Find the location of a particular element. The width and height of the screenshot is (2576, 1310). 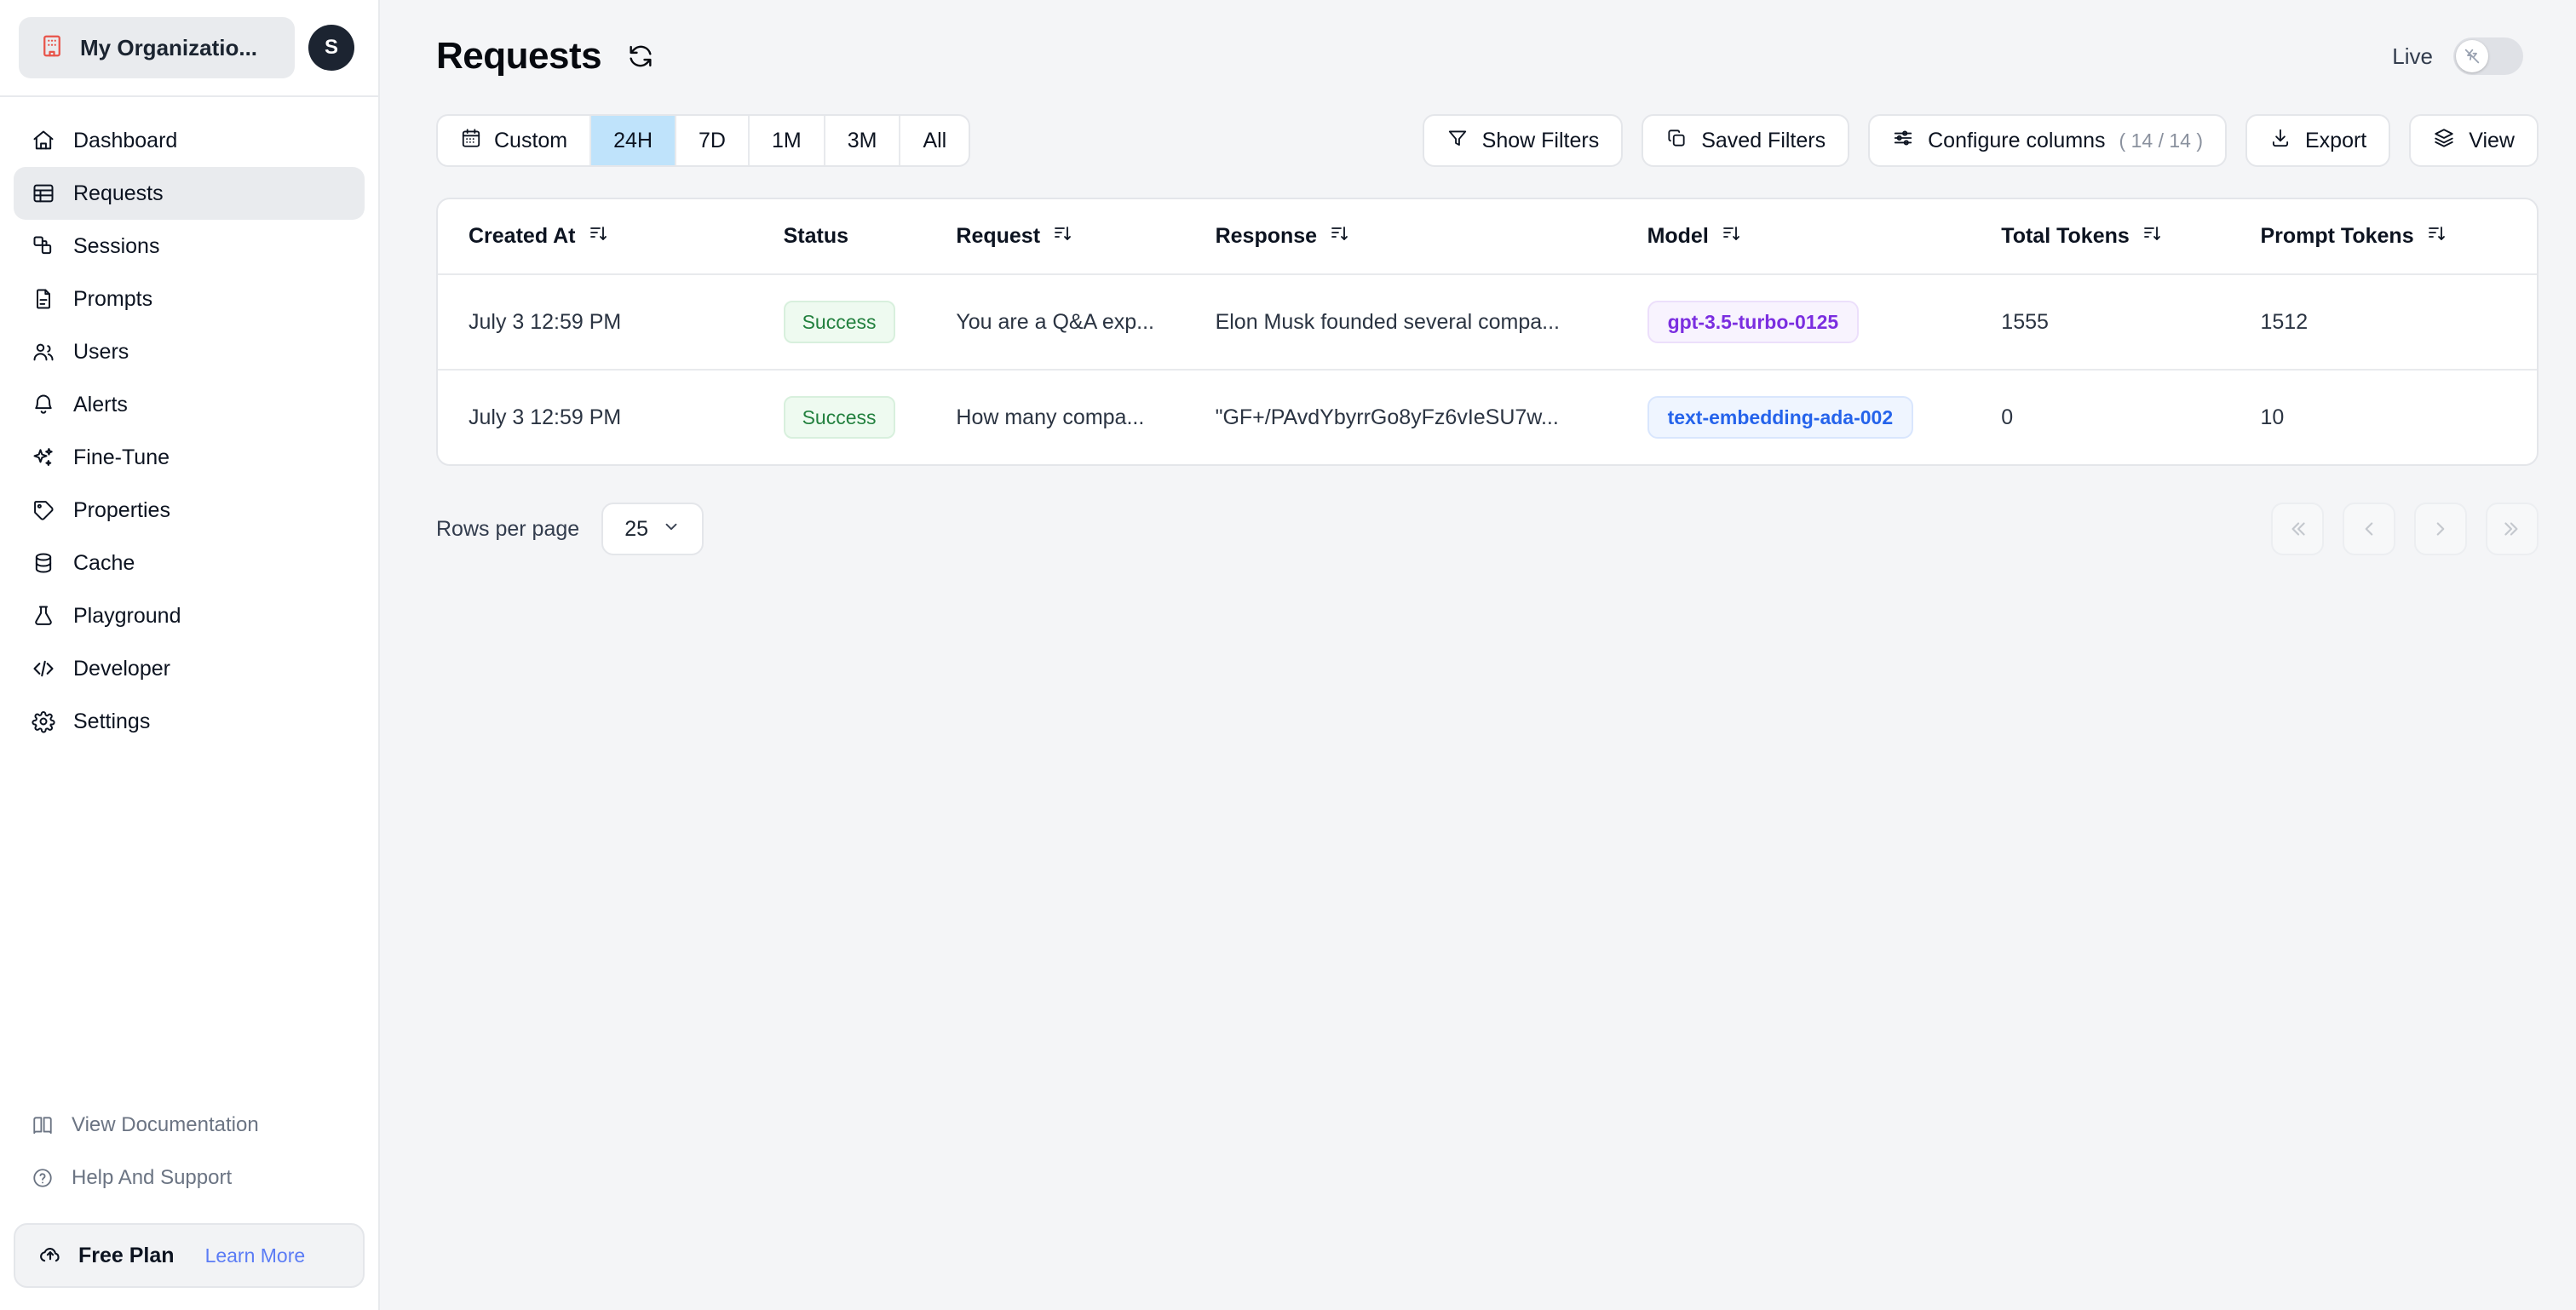

column-header-prompt-tokens: Prompt Tokens is located at coordinates (2399, 237).